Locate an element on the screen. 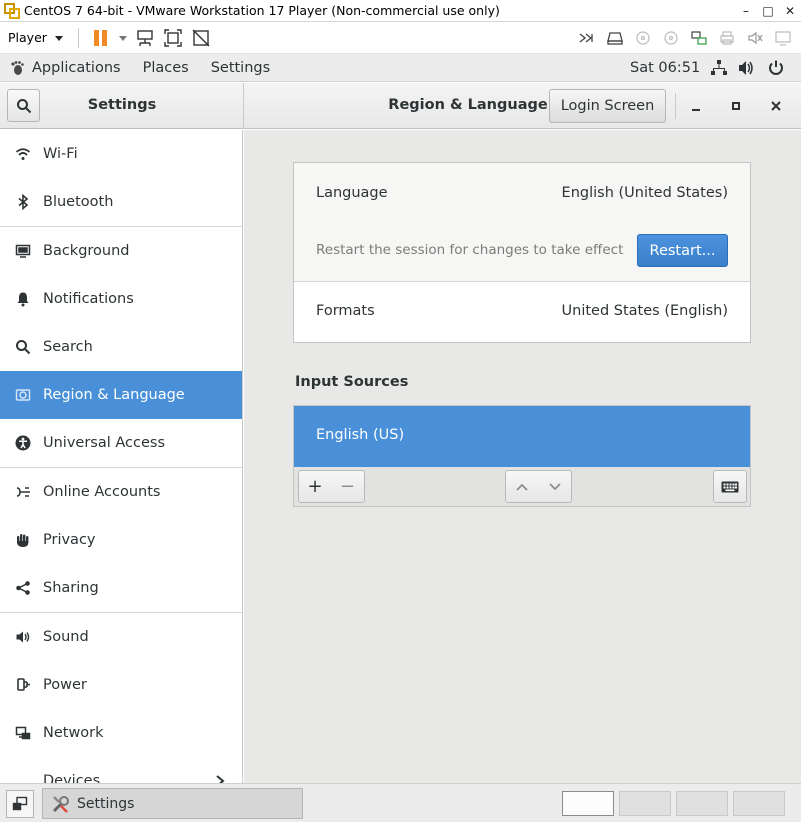  gnome-foot-icon is located at coordinates (17, 68).